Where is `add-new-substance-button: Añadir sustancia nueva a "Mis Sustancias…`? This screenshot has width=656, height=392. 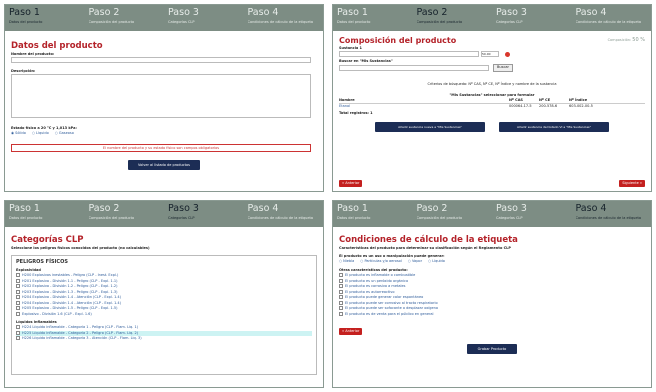 add-new-substance-button: Añadir sustancia nueva a "Mis Sustancias… is located at coordinates (430, 127).